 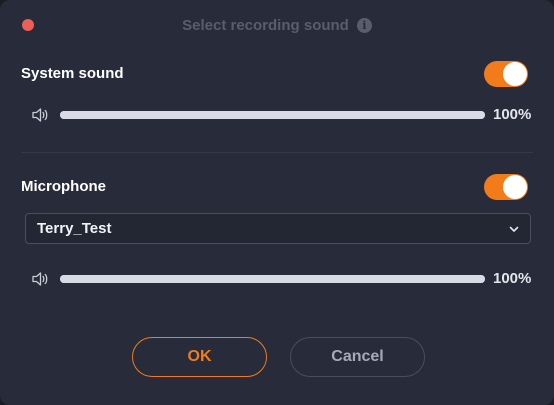 I want to click on dialog-title: Select recording sound i, so click(x=277, y=25).